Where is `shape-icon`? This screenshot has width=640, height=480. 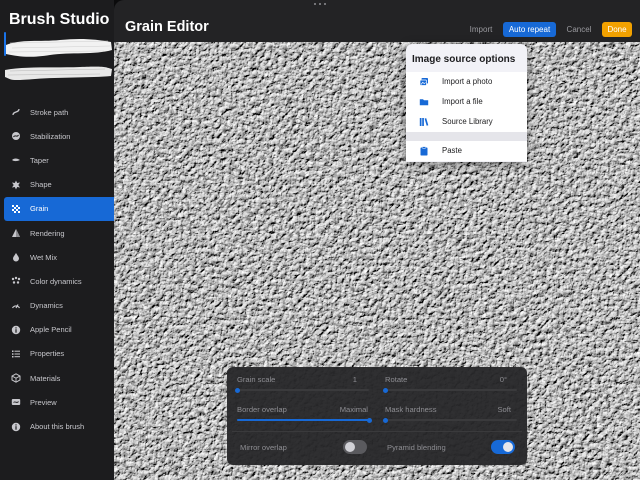 shape-icon is located at coordinates (16, 185).